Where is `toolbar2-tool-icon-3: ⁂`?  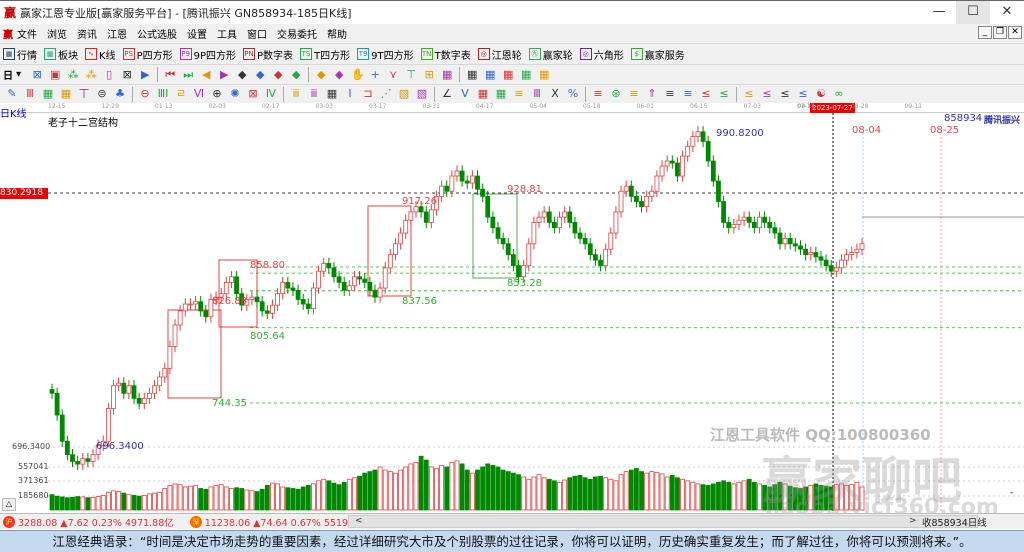
toolbar2-tool-icon-3: ⁂ is located at coordinates (91, 74).